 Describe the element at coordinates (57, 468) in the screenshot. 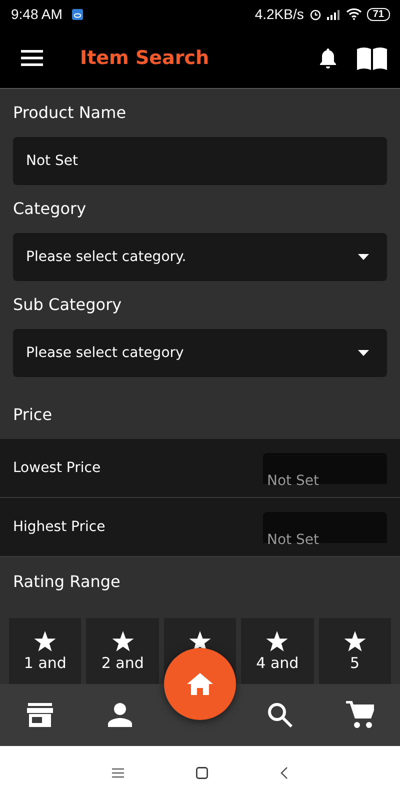

I see `price-label: Lowest Price` at that location.